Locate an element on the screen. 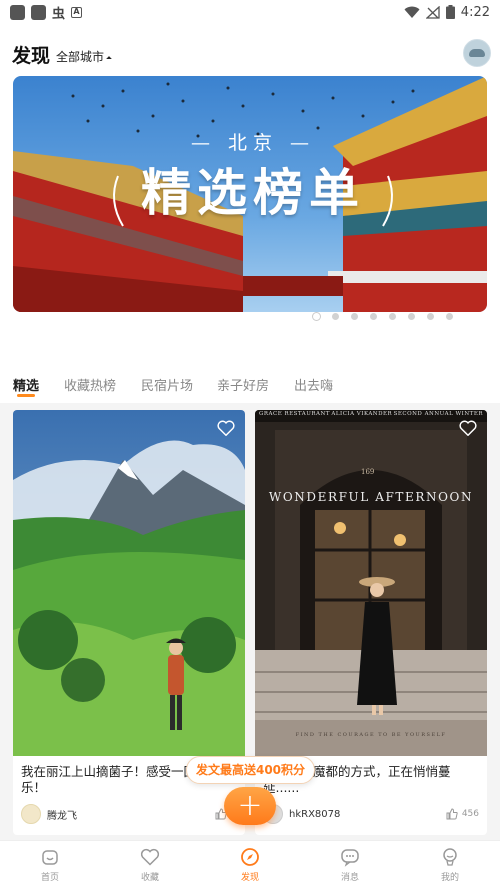  a-icon: A is located at coordinates (77, 12).